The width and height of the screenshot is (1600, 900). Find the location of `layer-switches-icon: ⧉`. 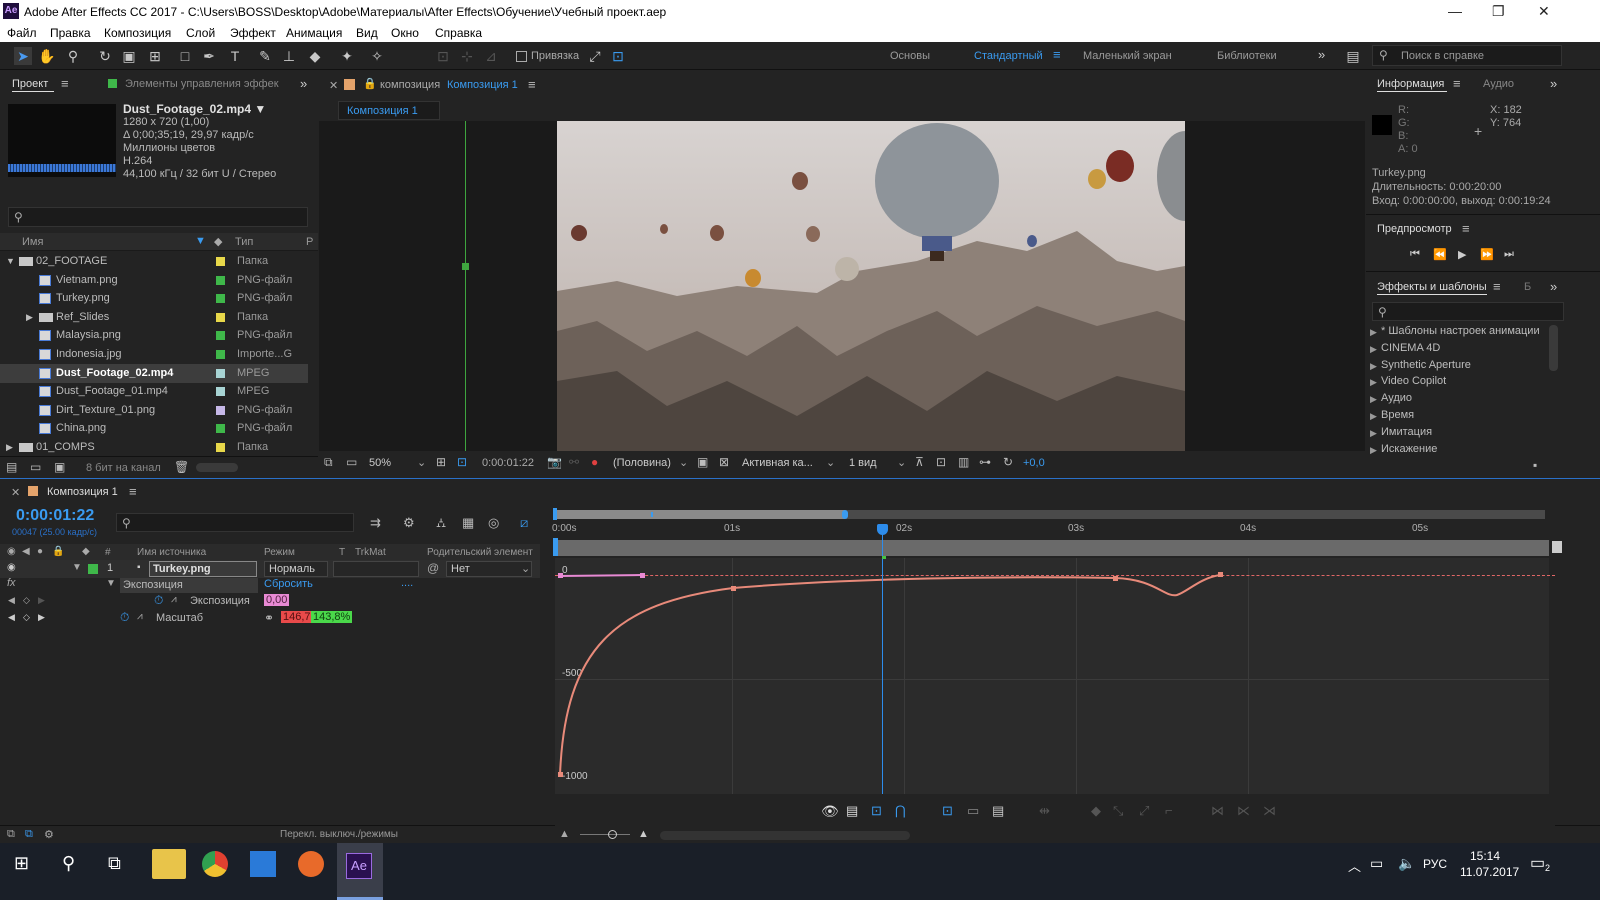

layer-switches-icon: ⧉ is located at coordinates (11, 834).